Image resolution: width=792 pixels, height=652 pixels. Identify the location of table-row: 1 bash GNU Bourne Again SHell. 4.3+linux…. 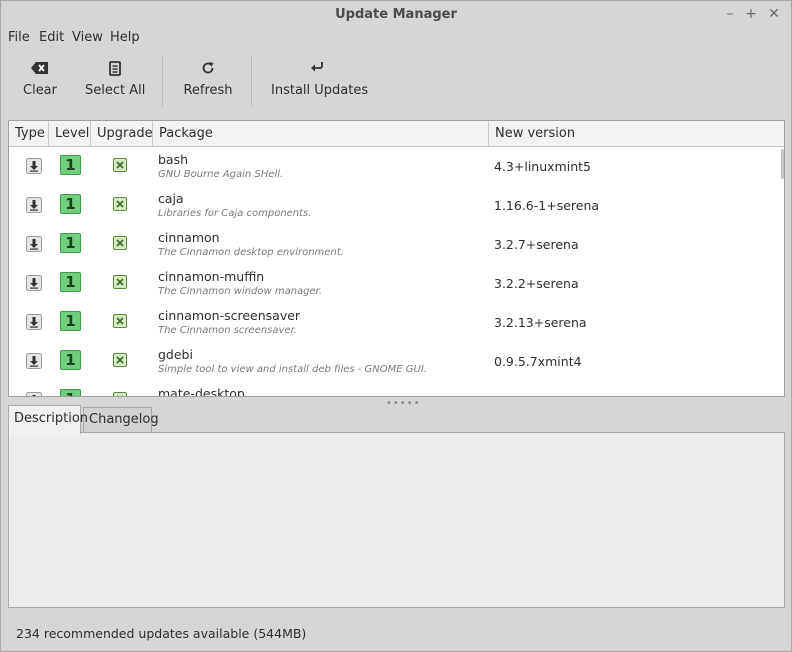
(396, 166).